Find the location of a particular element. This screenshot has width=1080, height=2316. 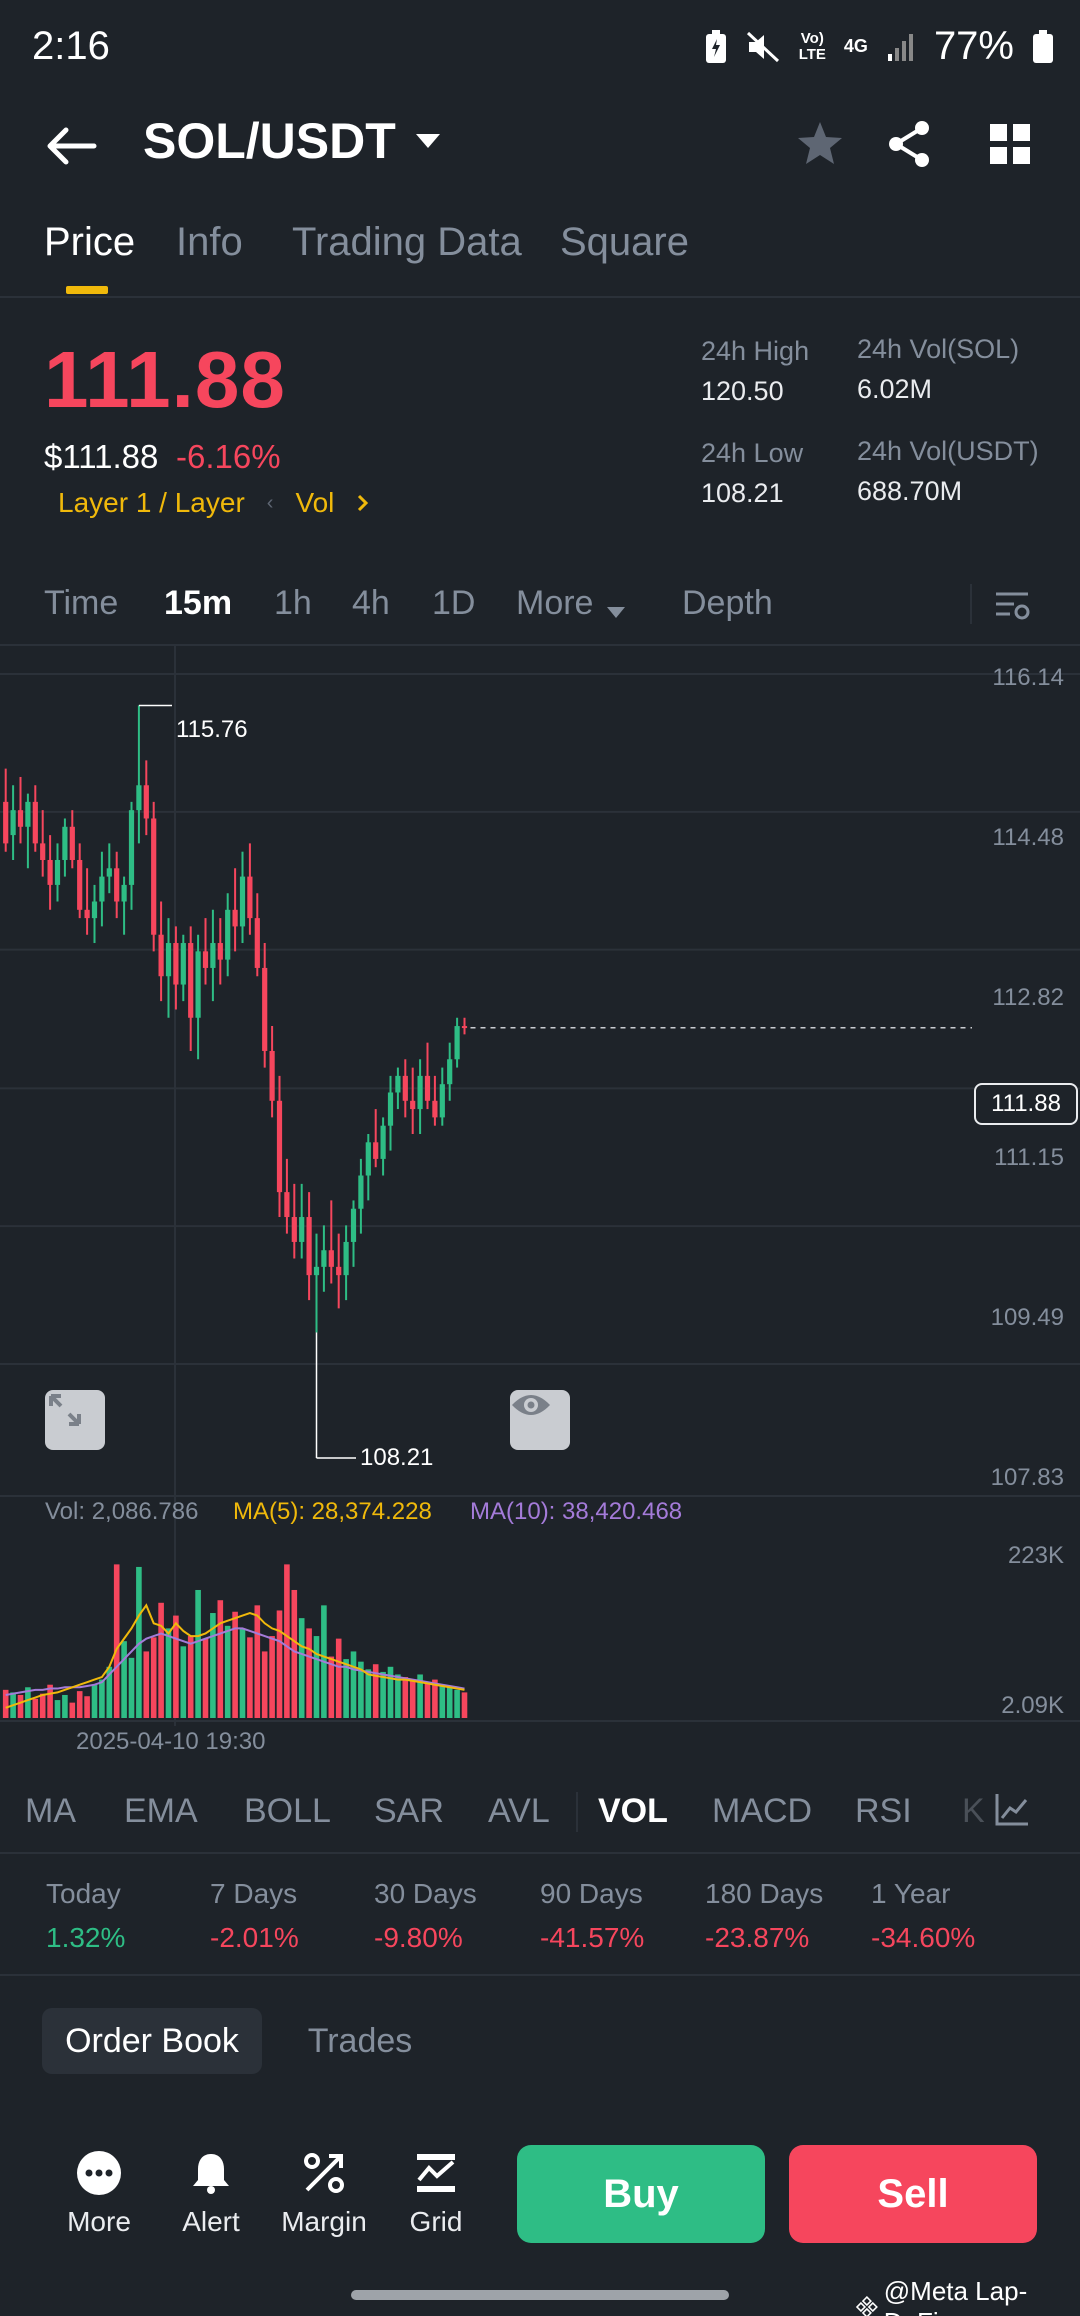

grid-button: Grid is located at coordinates (436, 2194).